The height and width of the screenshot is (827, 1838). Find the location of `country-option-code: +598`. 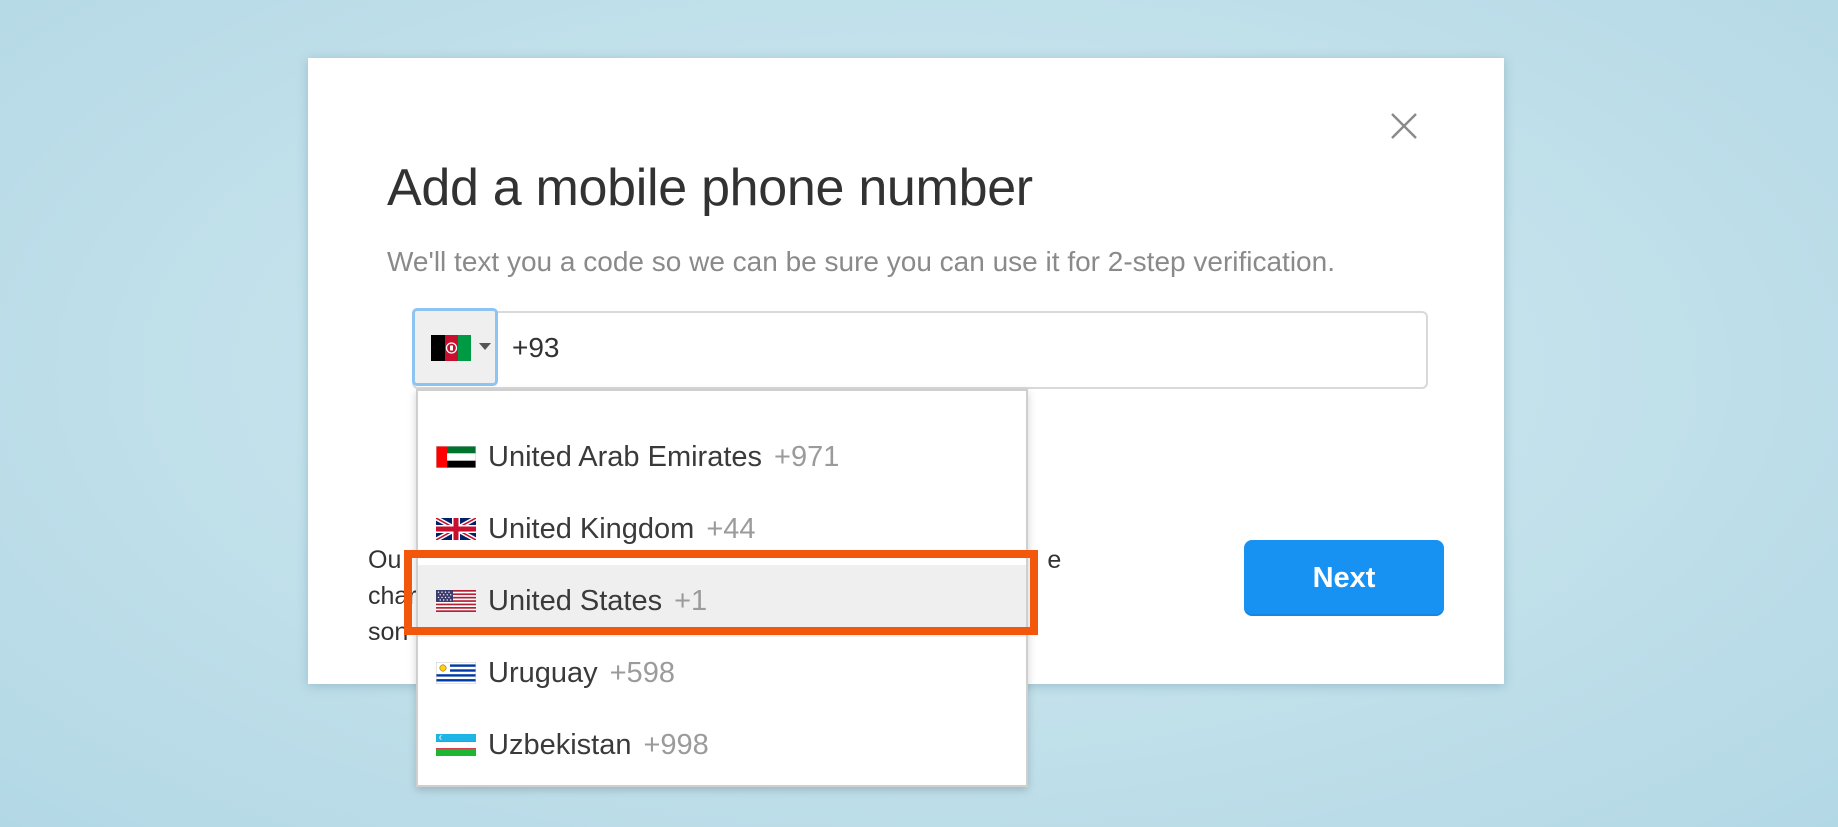

country-option-code: +598 is located at coordinates (642, 672).